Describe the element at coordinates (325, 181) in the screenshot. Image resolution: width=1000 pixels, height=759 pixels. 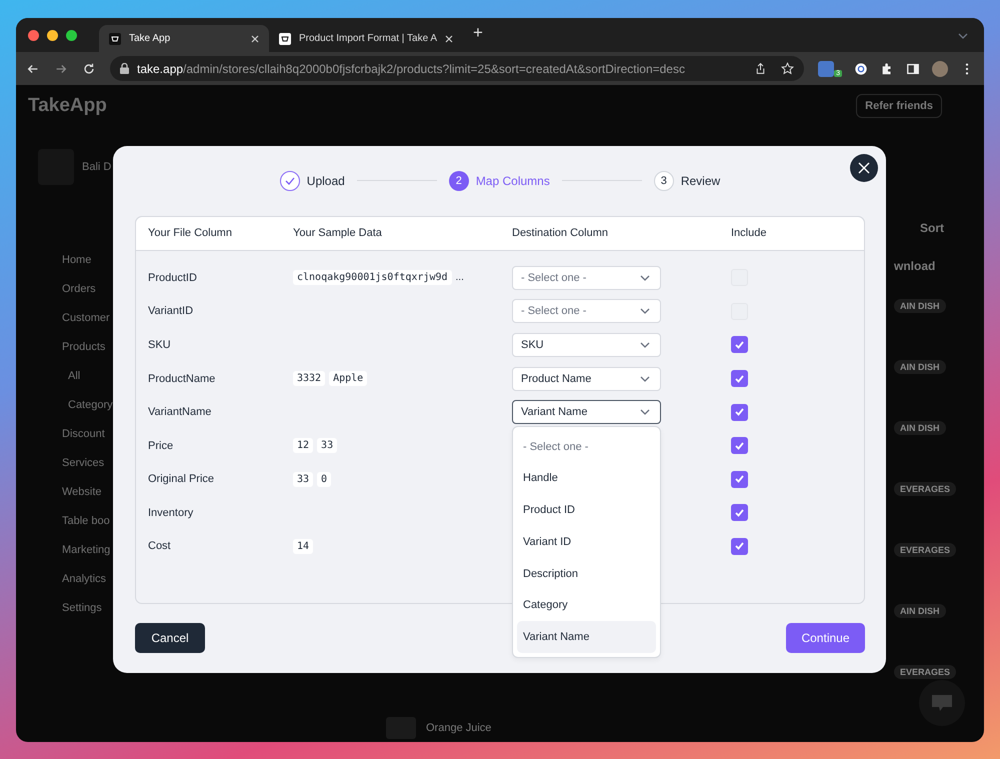
I see `step-label: Upload` at that location.